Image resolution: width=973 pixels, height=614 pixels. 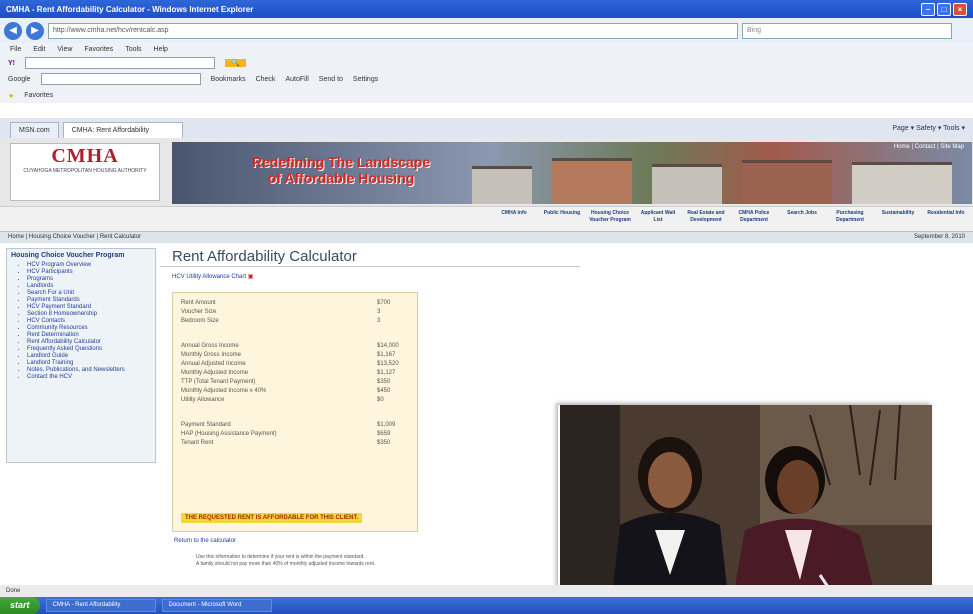 I want to click on sidebar-item: Rent Affordability Calculator, so click(x=91, y=342).